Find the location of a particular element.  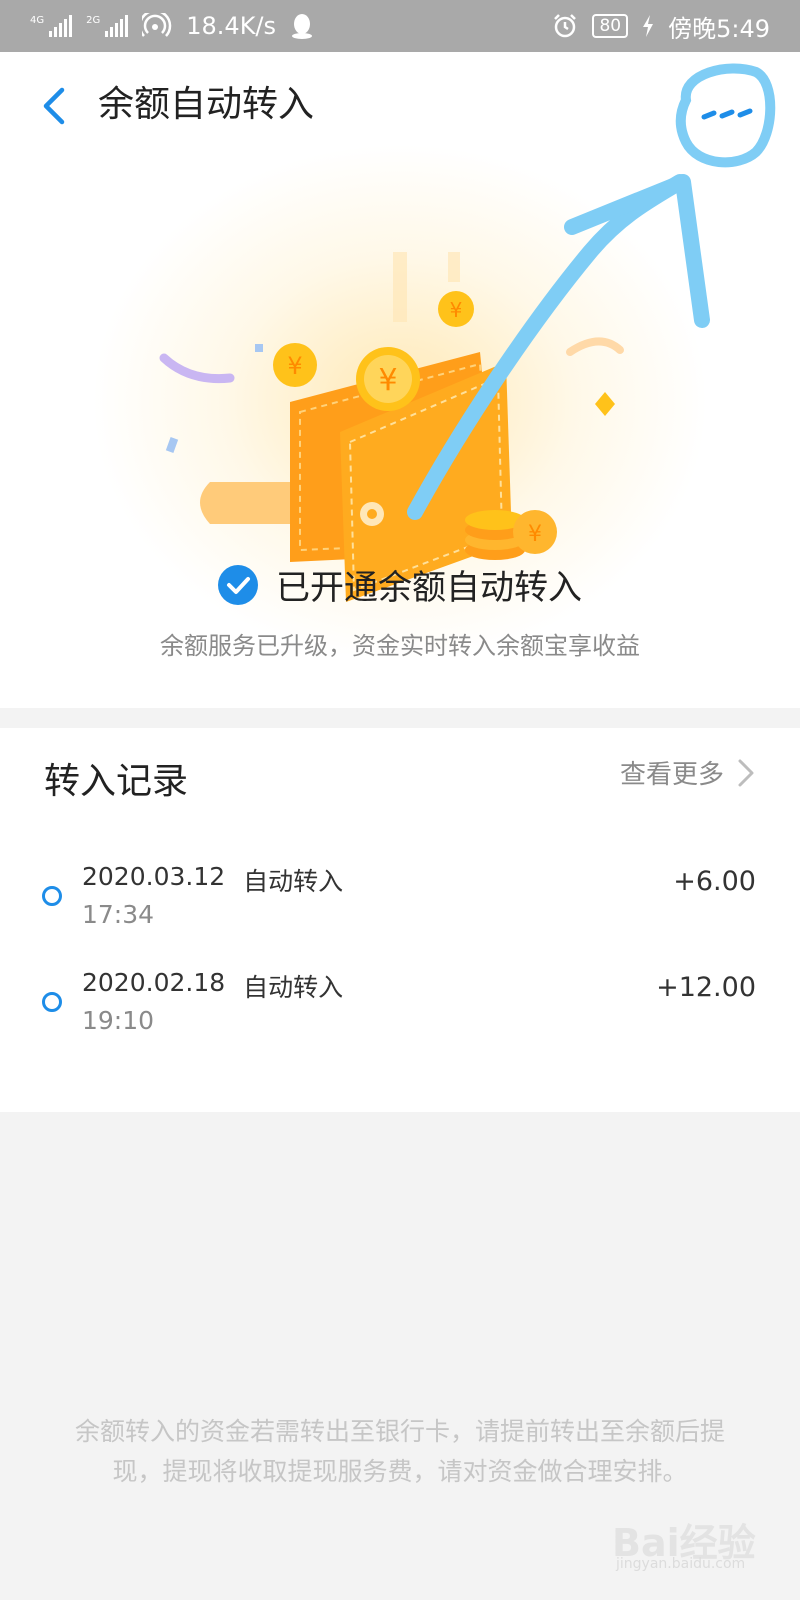

hotspot-icon is located at coordinates (157, 25).